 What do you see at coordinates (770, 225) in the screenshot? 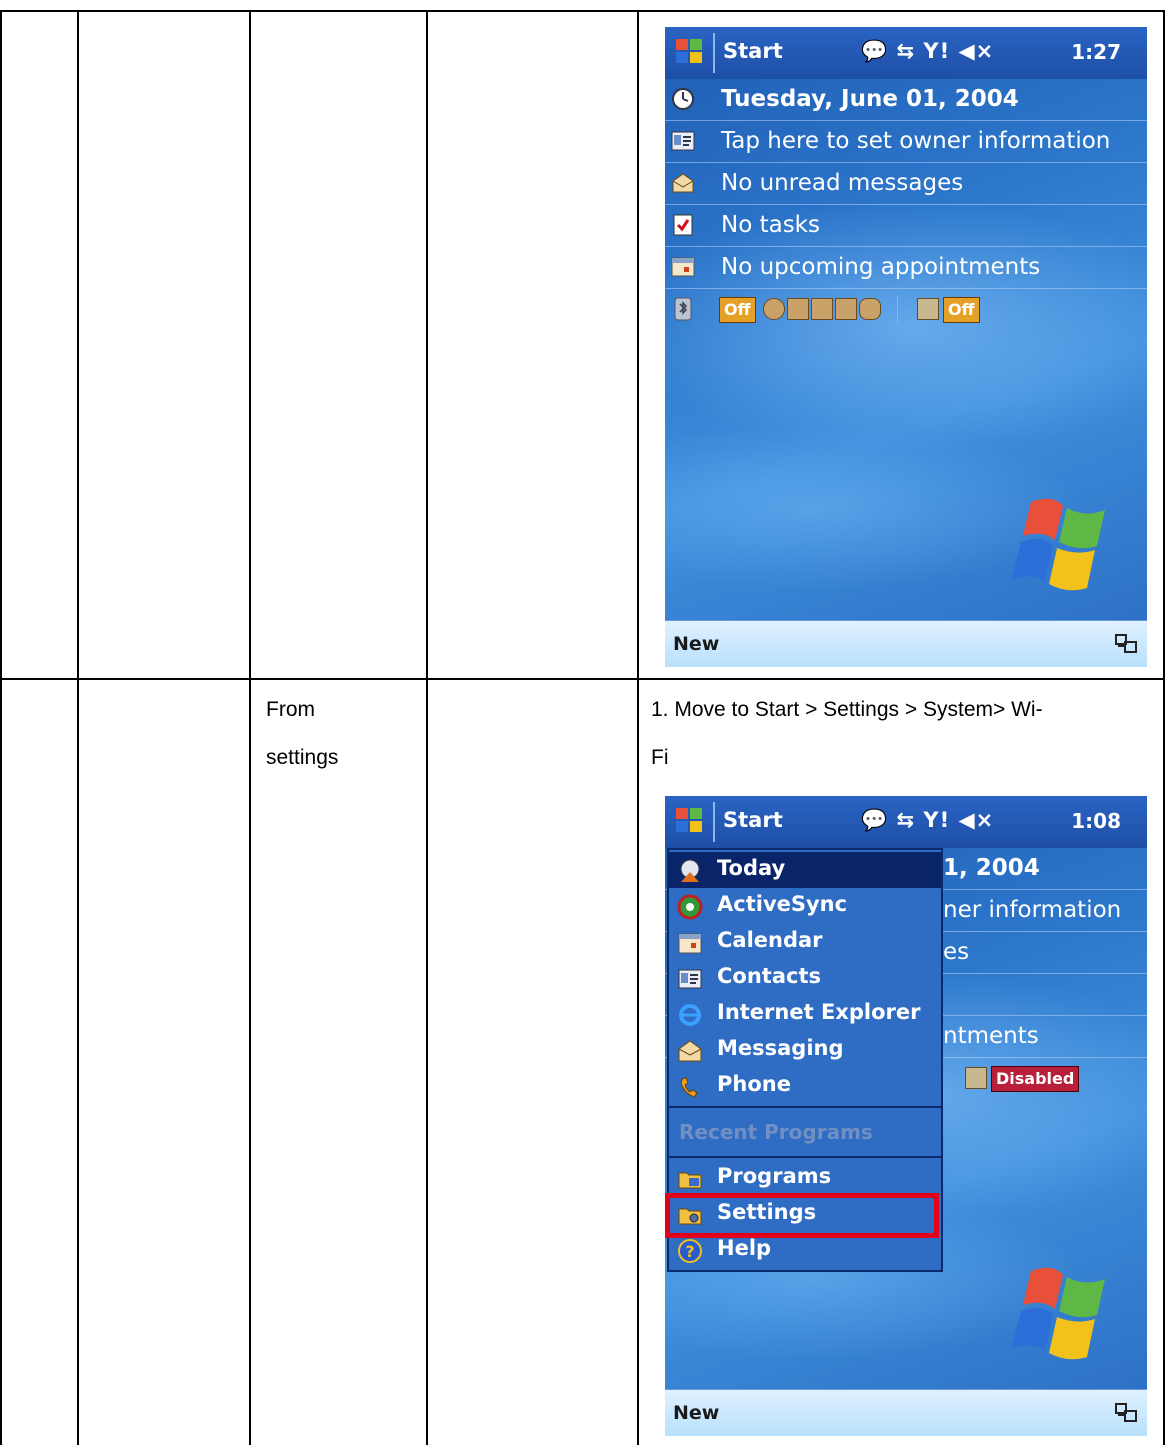
I see `tasks-text: No tasks` at bounding box center [770, 225].